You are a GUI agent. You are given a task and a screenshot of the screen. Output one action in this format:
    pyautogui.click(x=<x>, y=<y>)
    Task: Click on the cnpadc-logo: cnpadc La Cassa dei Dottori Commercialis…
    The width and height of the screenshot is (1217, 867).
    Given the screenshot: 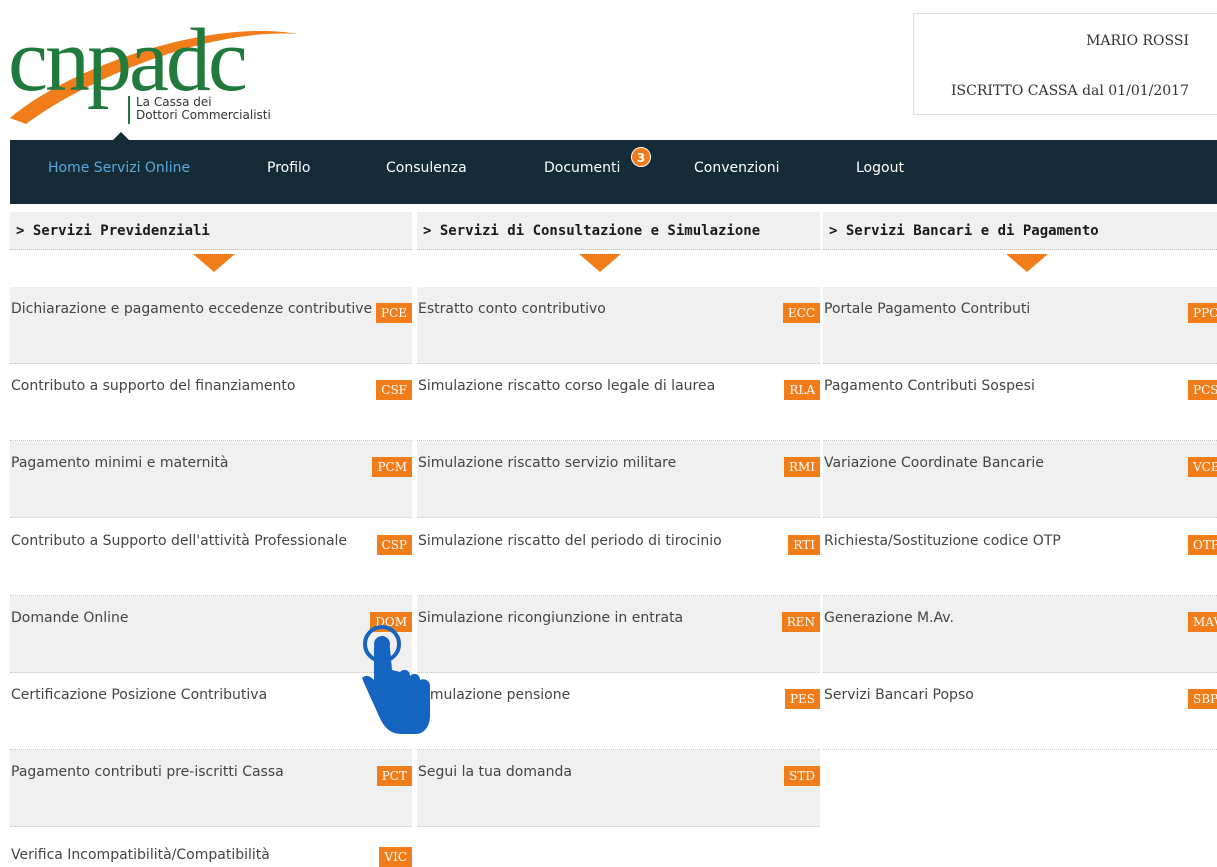 What is the action you would take?
    pyautogui.click(x=158, y=70)
    